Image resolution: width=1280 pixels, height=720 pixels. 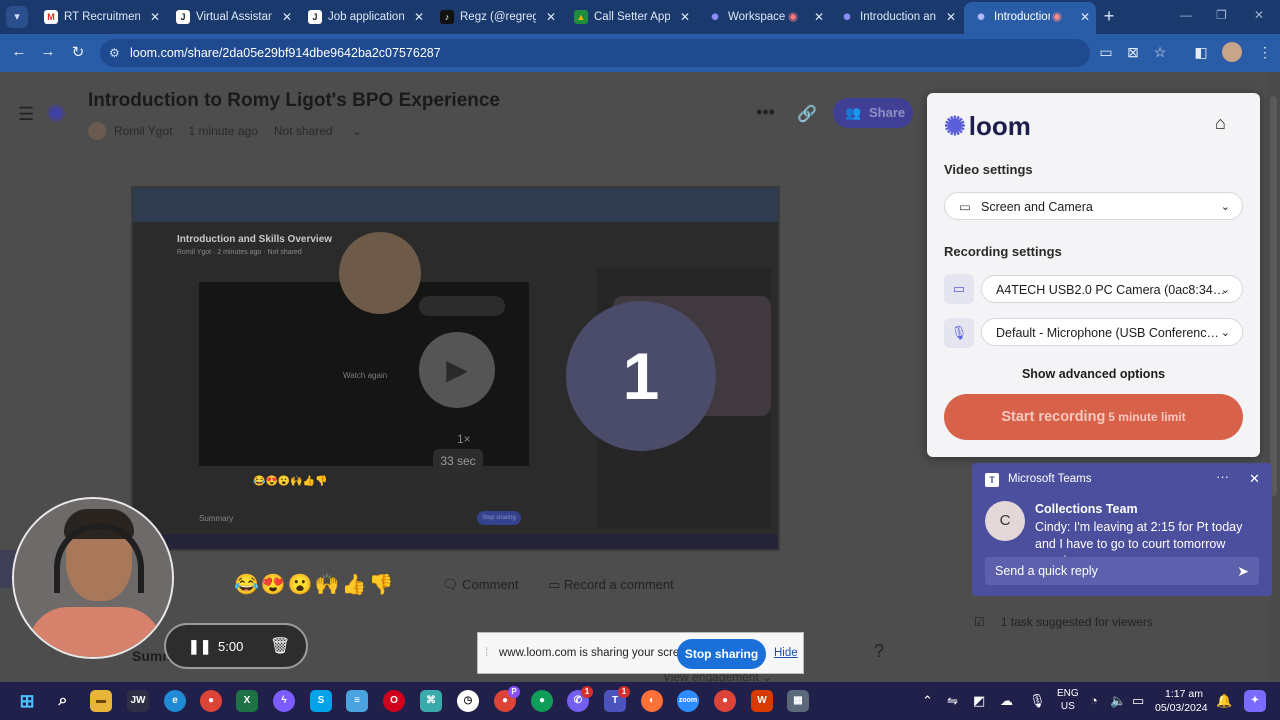 What do you see at coordinates (1181, 701) in the screenshot?
I see `system-clock: 1:17 am 05/03/2024` at bounding box center [1181, 701].